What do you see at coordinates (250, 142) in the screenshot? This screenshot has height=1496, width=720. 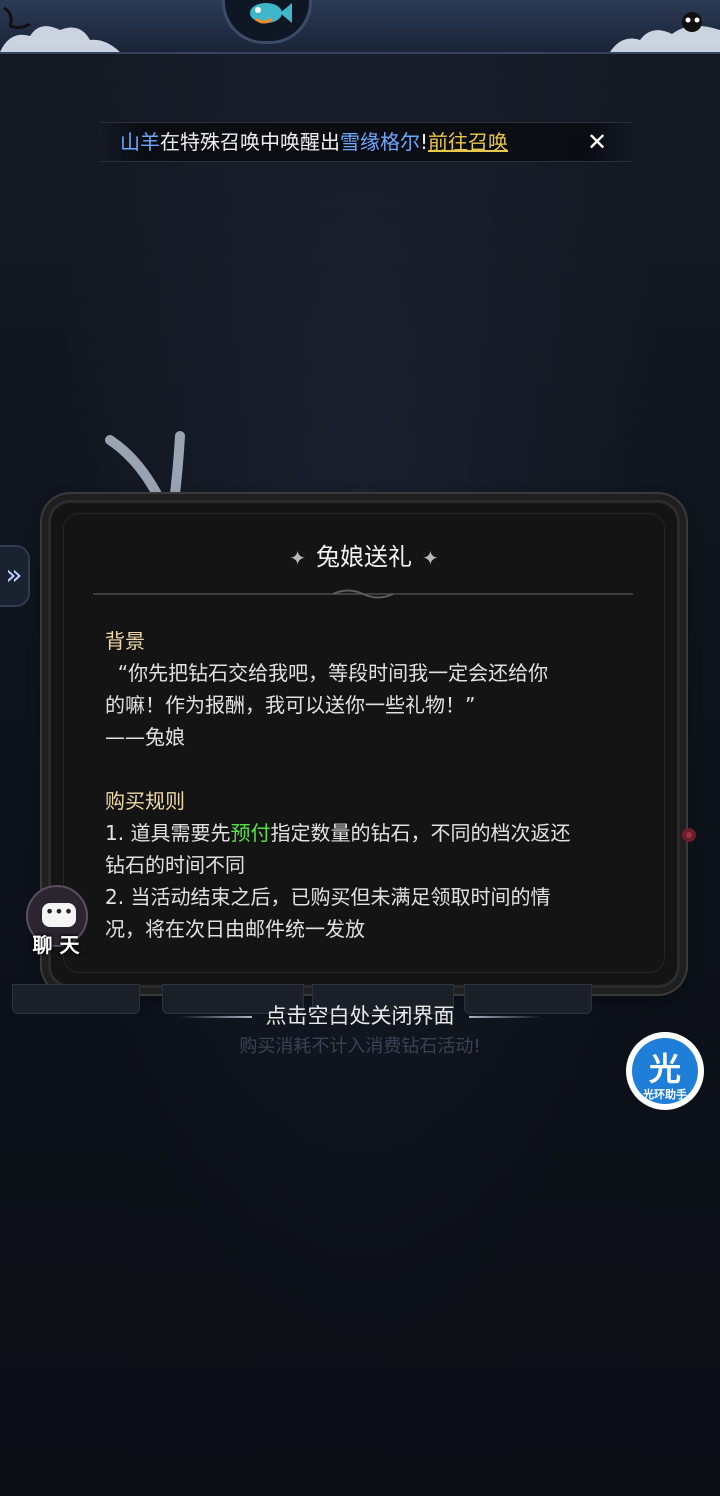 I see `announcement-text: 在特殊召唤中唤醒出` at bounding box center [250, 142].